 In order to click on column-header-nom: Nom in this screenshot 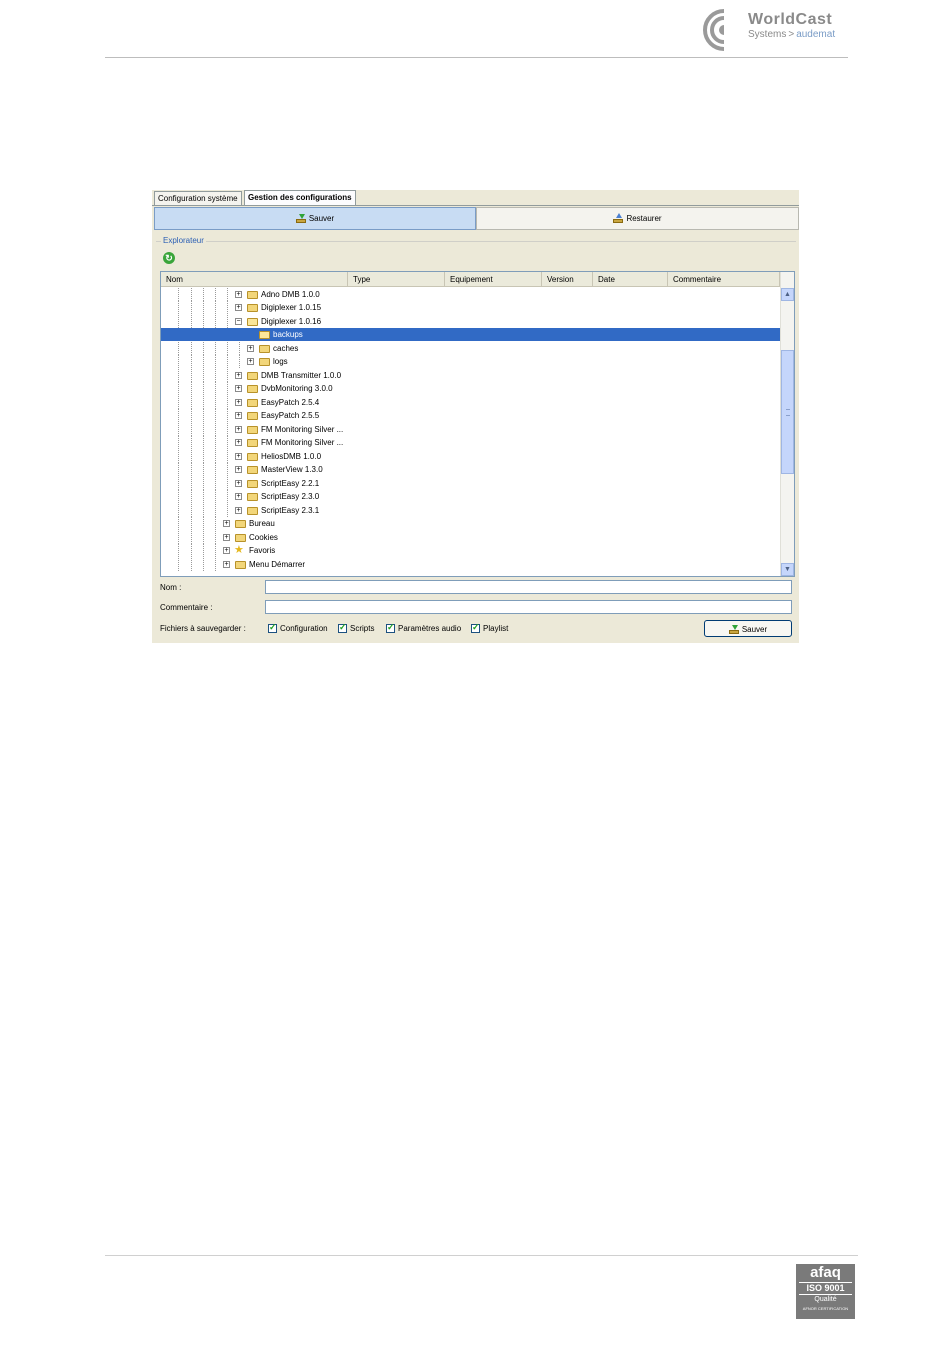, I will do `click(254, 279)`.